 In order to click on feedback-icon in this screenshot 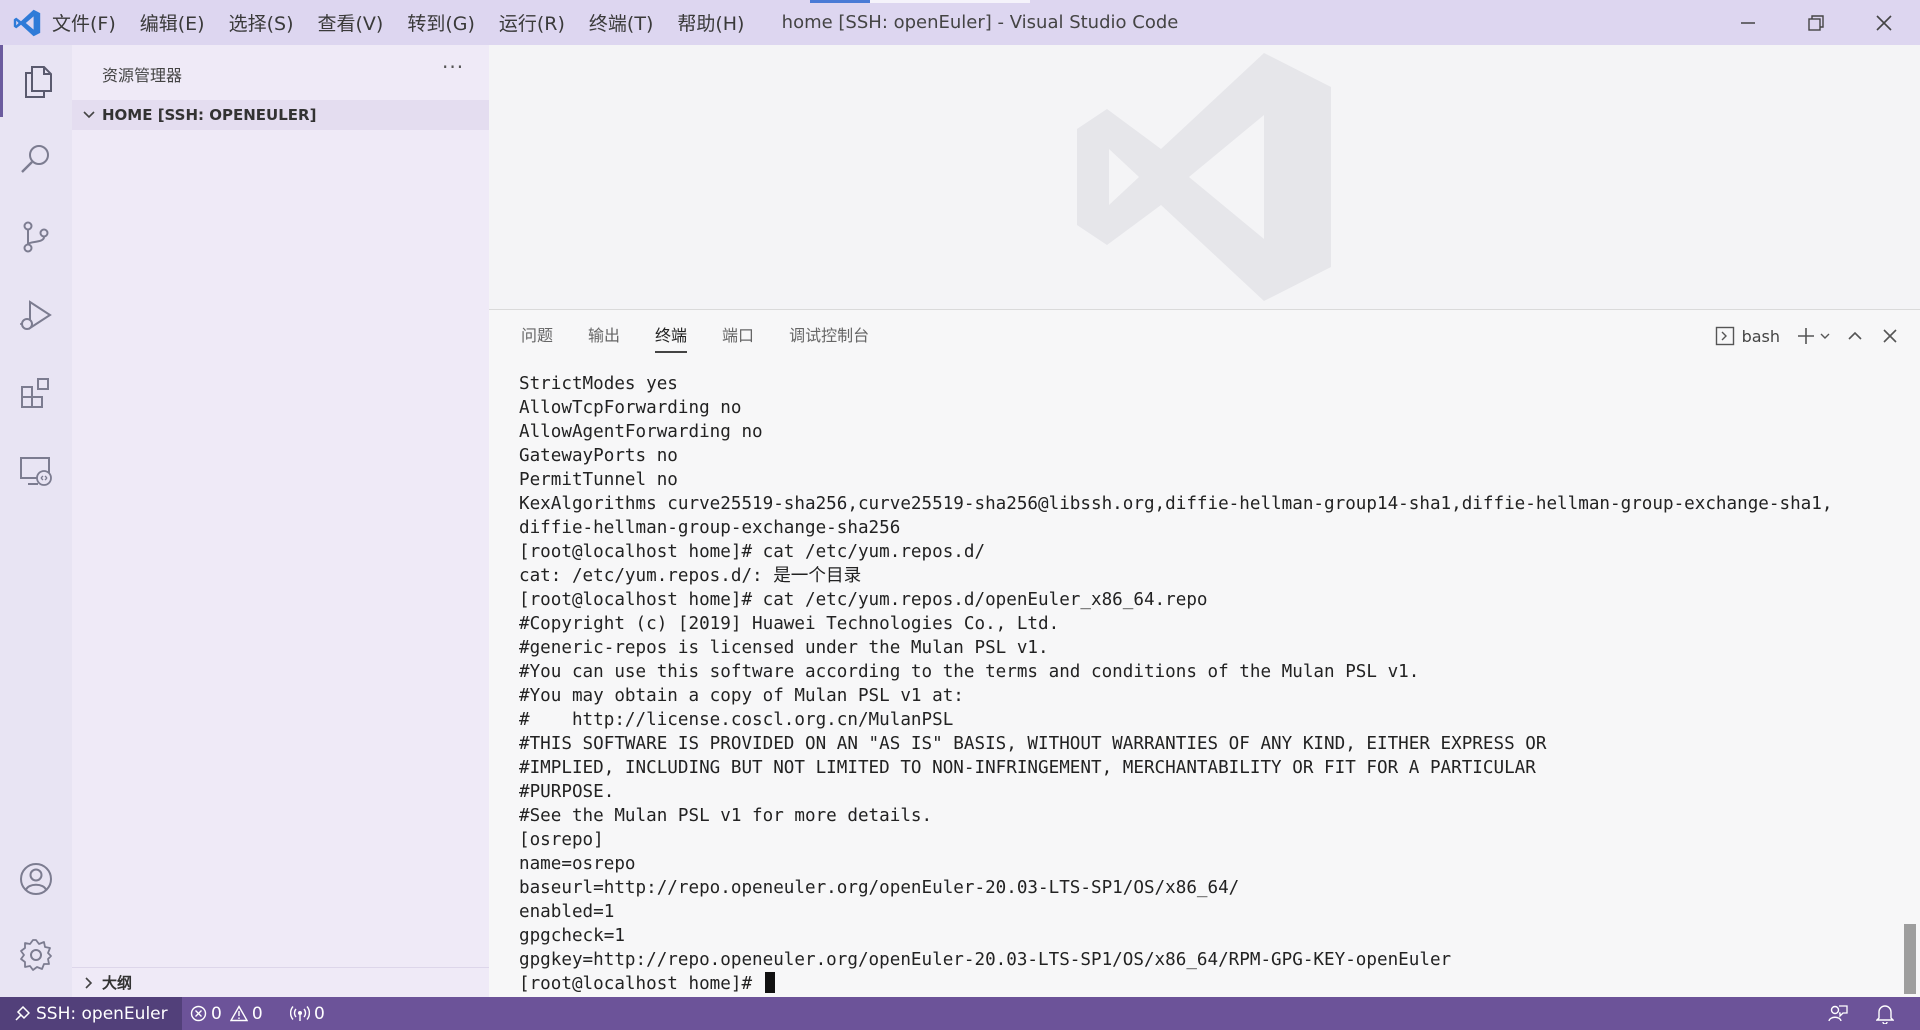, I will do `click(1838, 1012)`.